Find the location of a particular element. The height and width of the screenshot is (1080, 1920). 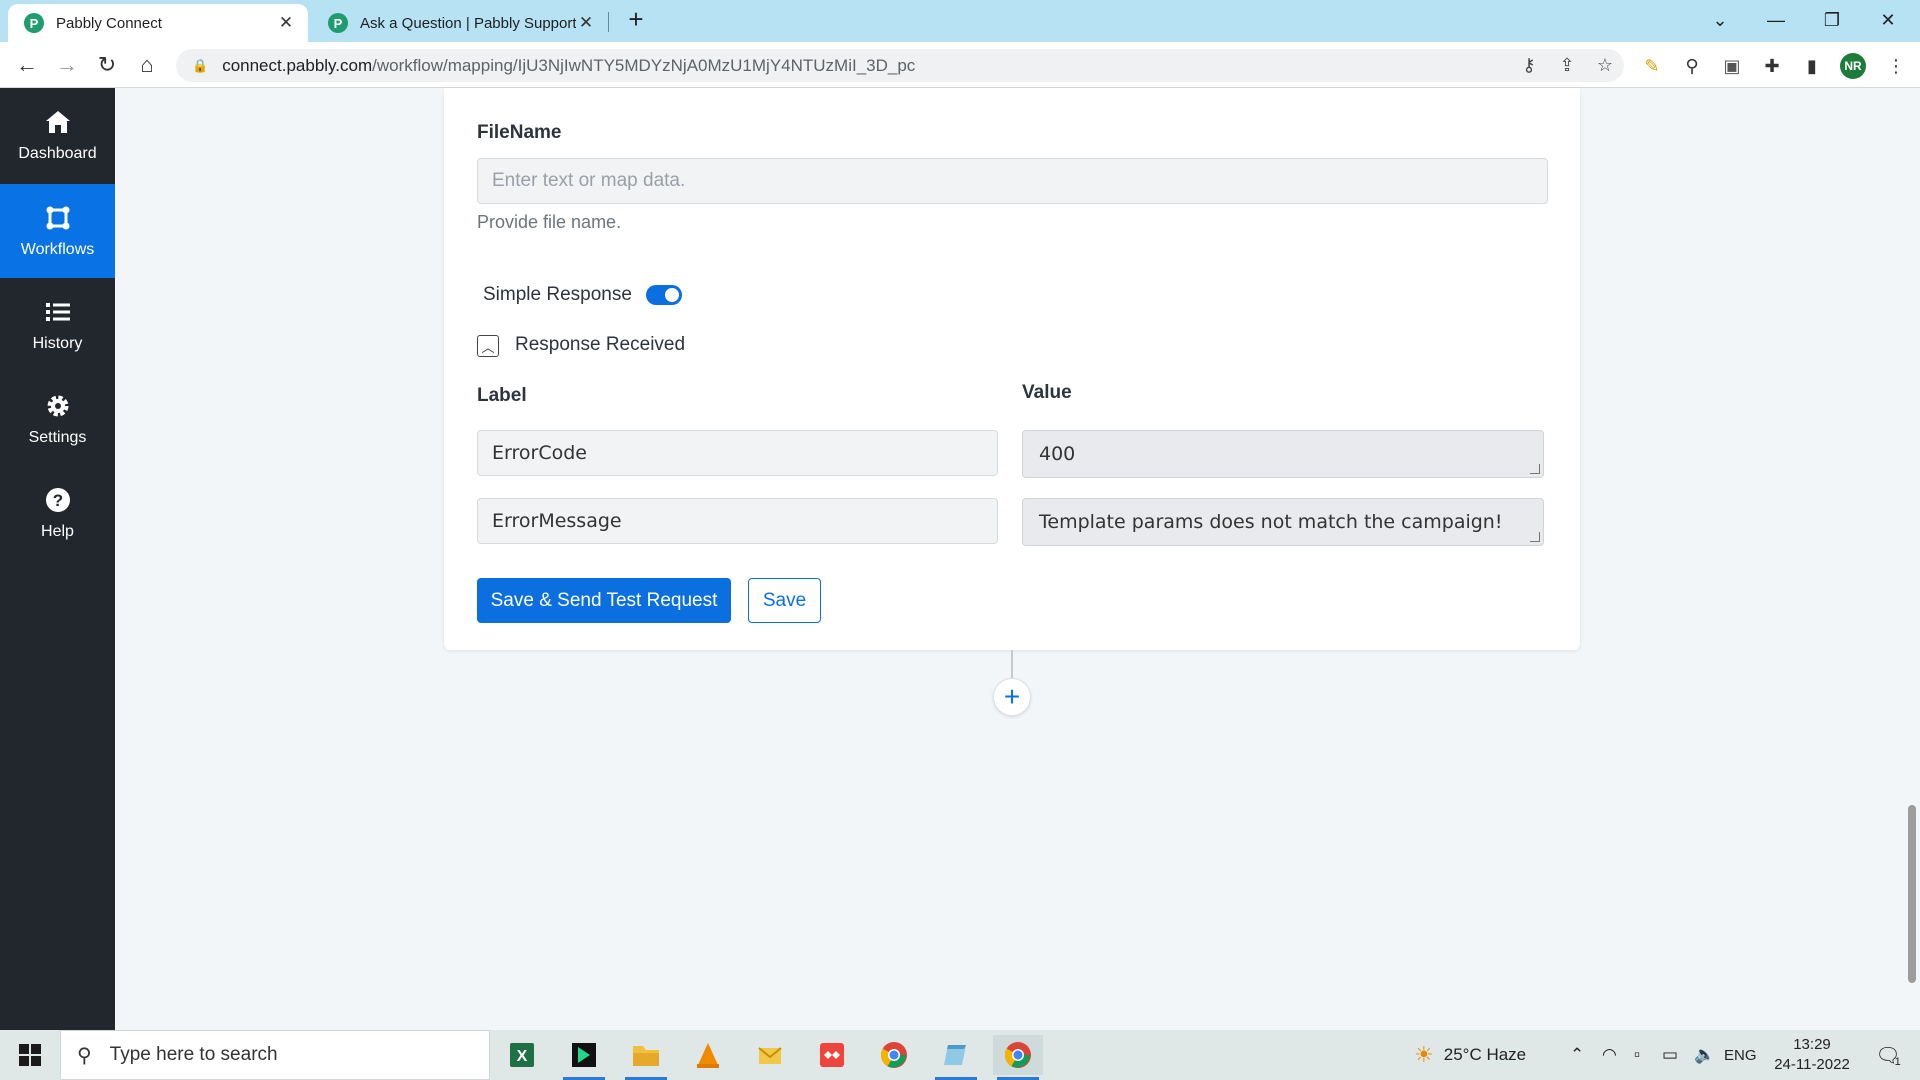

add-step-plus-icon: + is located at coordinates (1012, 697).